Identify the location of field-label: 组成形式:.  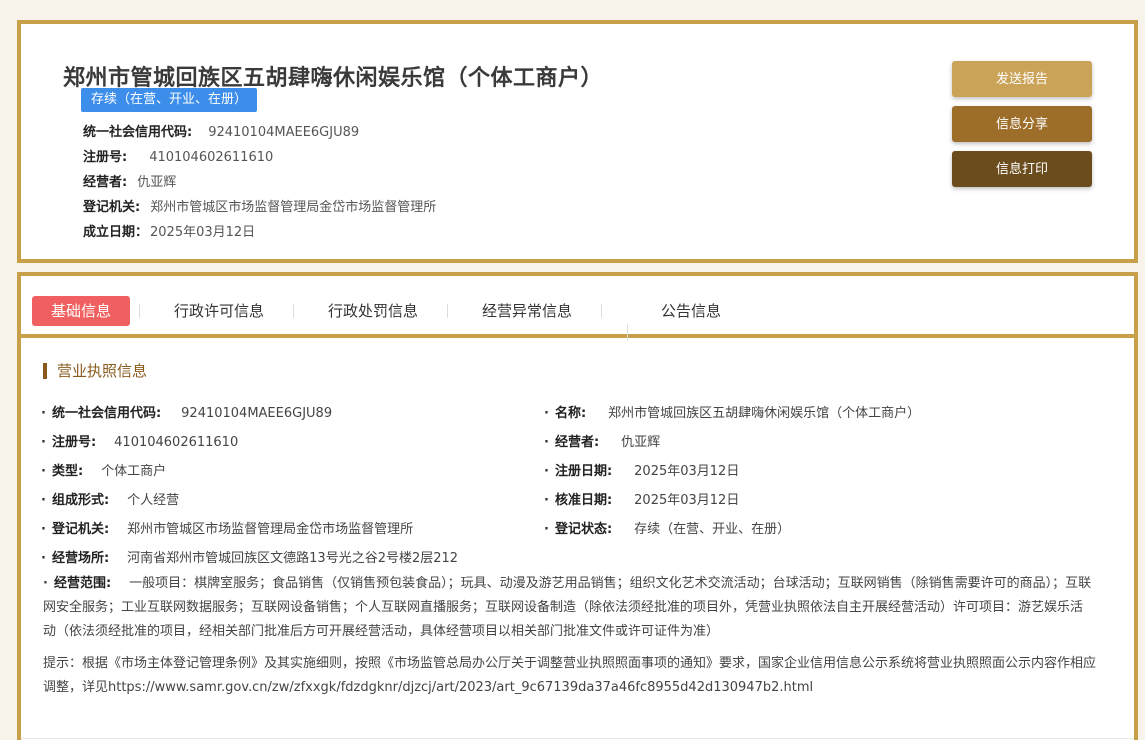
(80, 500).